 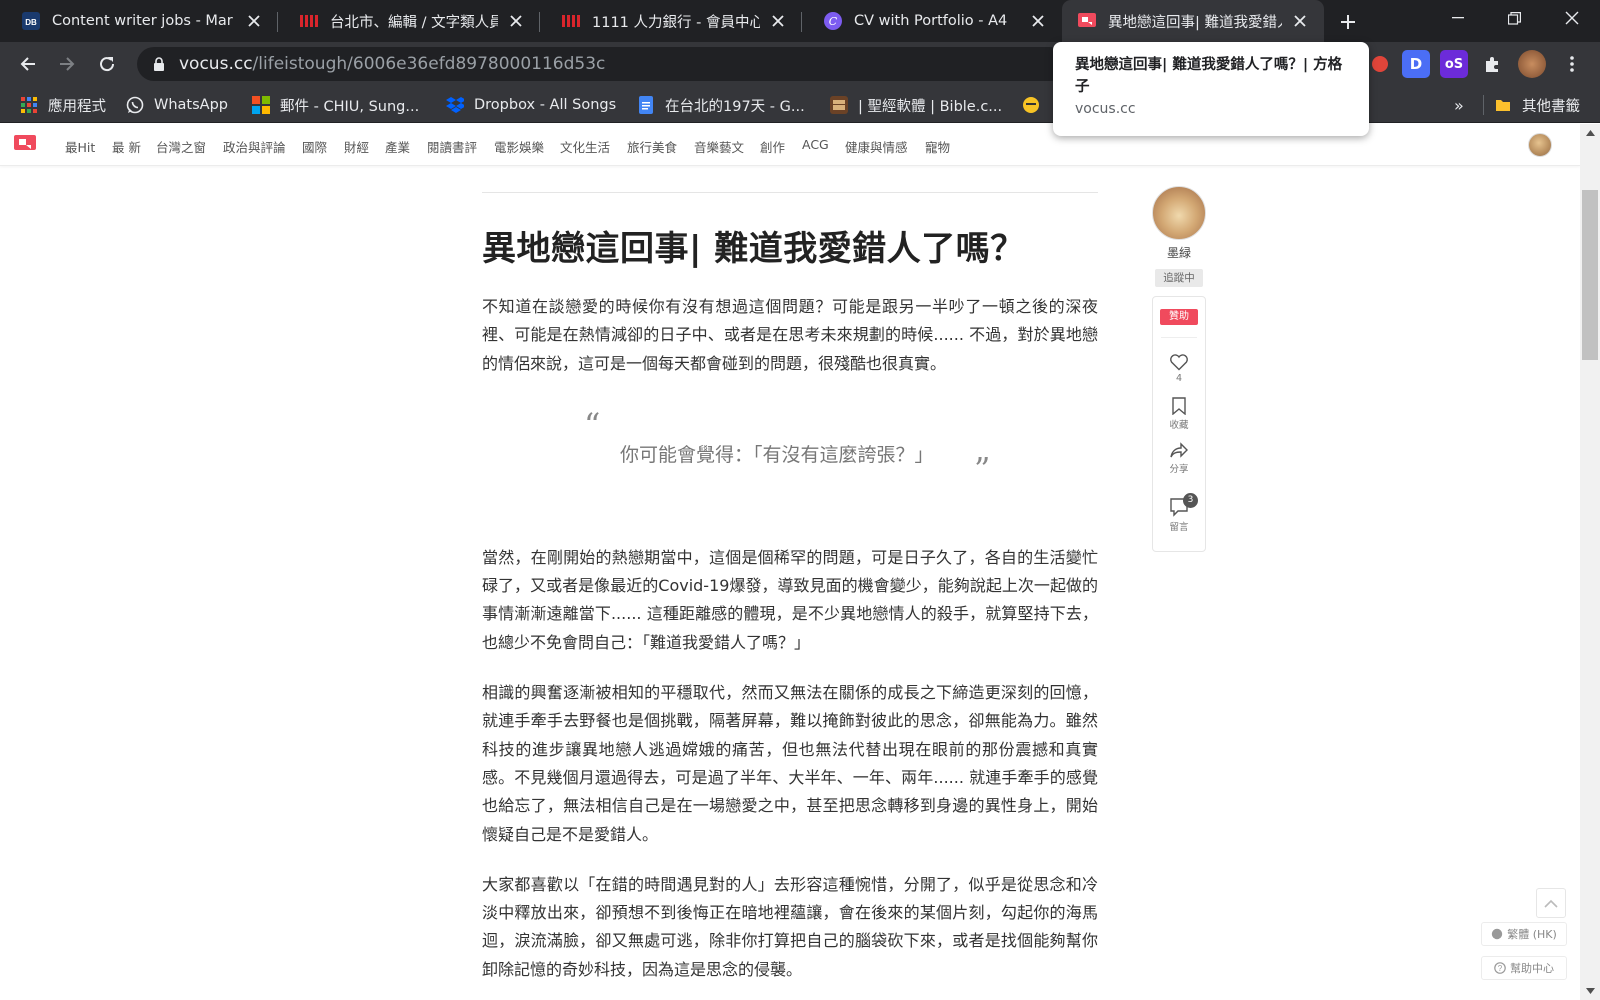 I want to click on author-avatar, so click(x=1179, y=213).